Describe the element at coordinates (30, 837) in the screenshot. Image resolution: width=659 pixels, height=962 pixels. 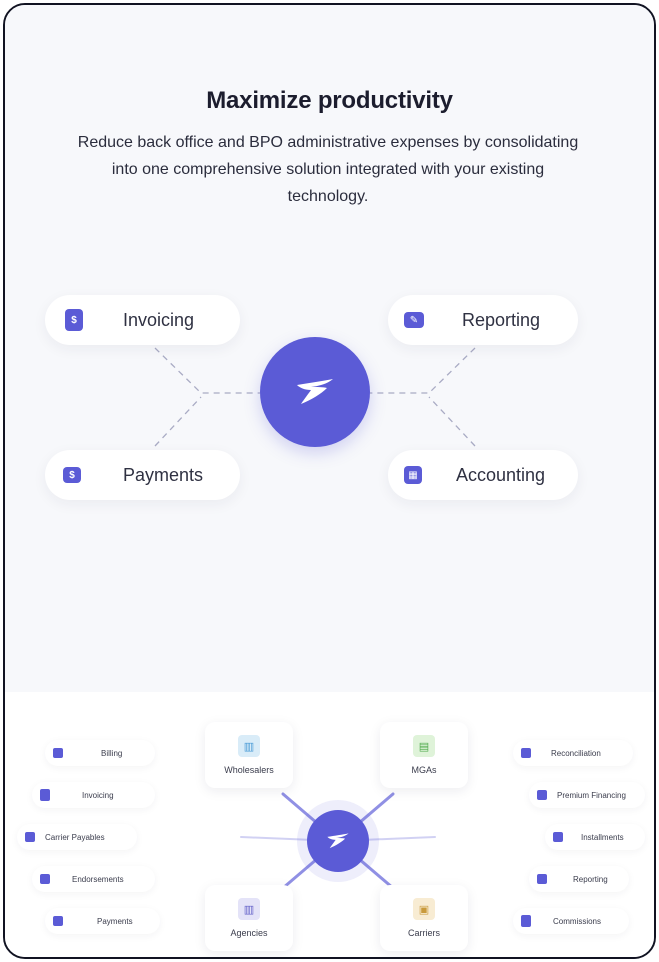
I see `payables-icon` at that location.